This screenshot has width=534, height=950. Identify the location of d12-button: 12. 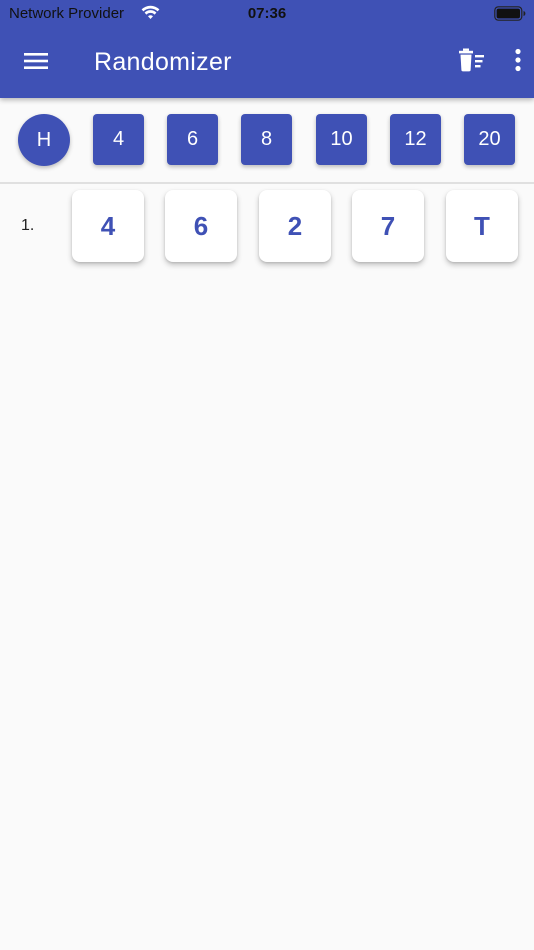
(415, 139).